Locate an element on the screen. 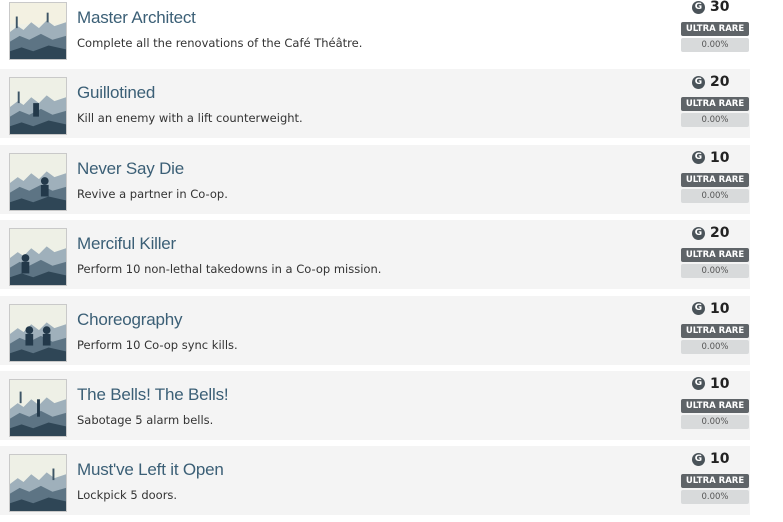  achievement-title: The Bells! The Bells! is located at coordinates (153, 395).